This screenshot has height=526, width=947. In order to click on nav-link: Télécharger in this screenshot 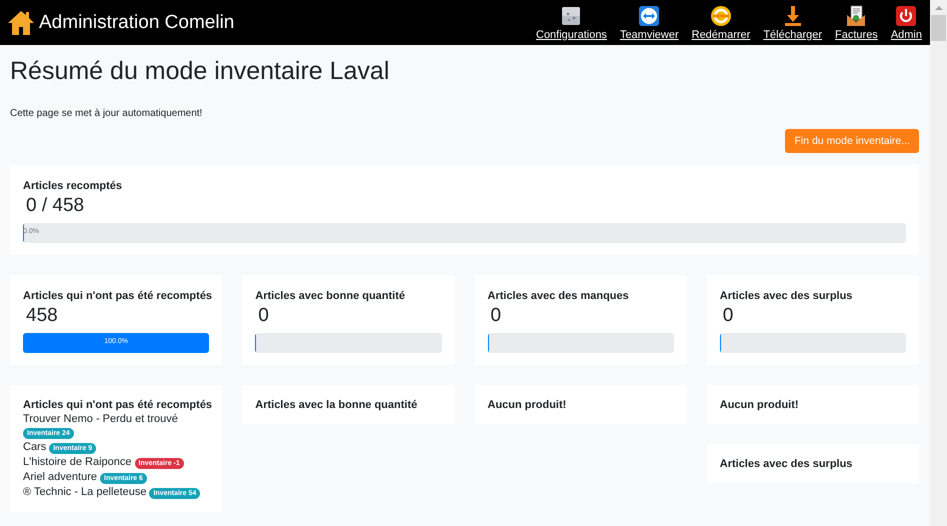, I will do `click(792, 22)`.